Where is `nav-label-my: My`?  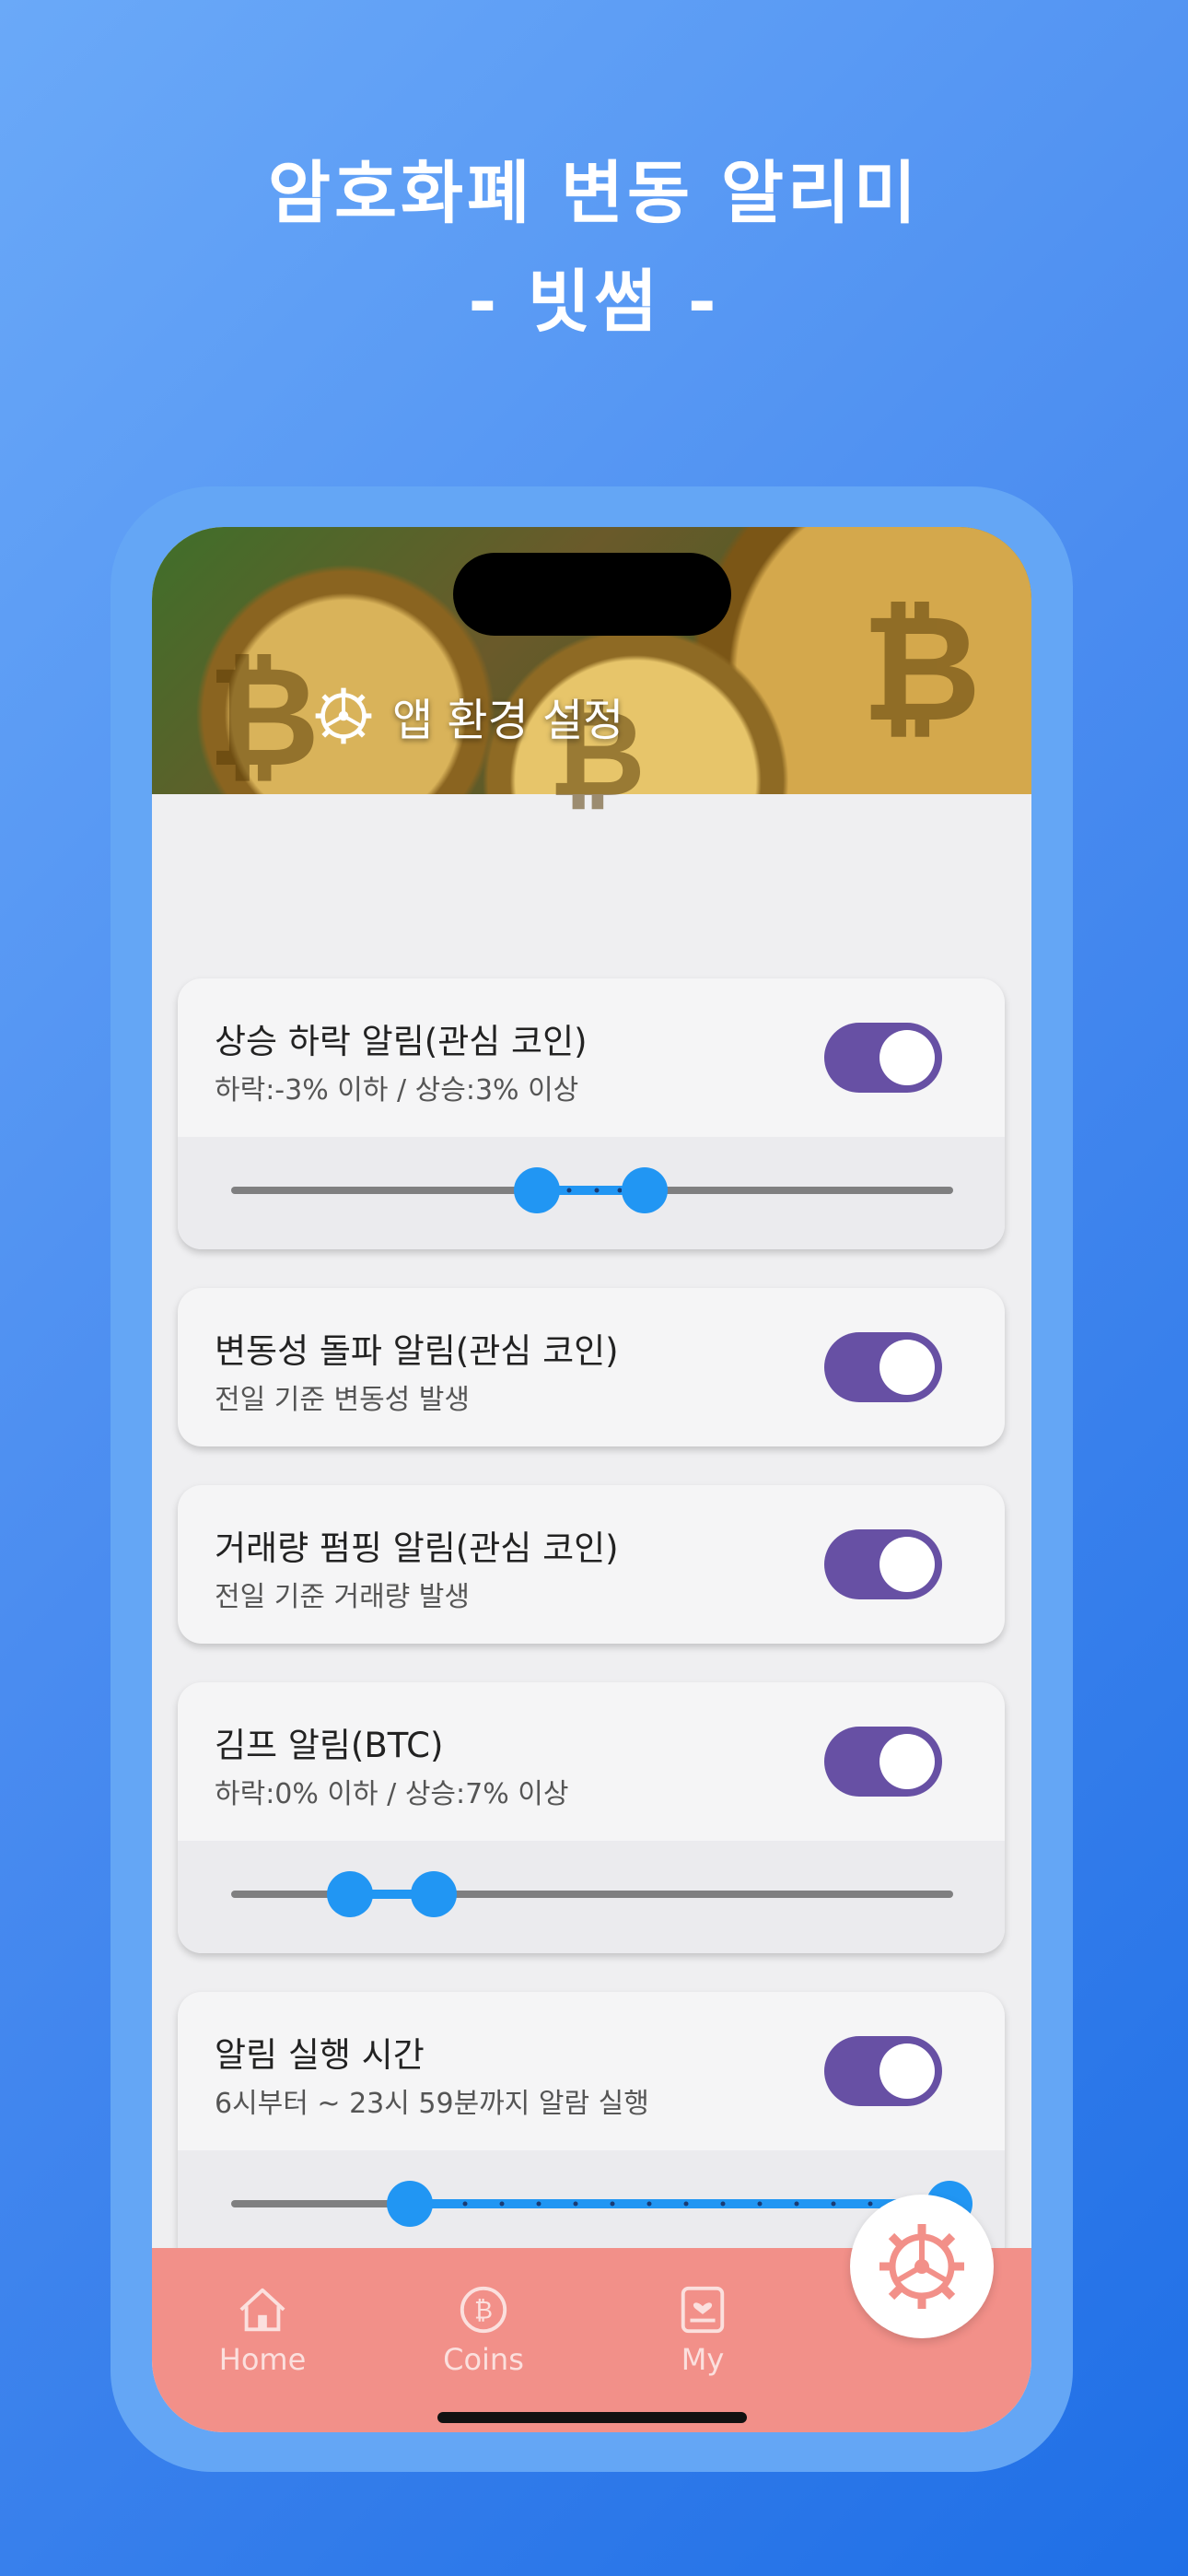 nav-label-my: My is located at coordinates (703, 2359).